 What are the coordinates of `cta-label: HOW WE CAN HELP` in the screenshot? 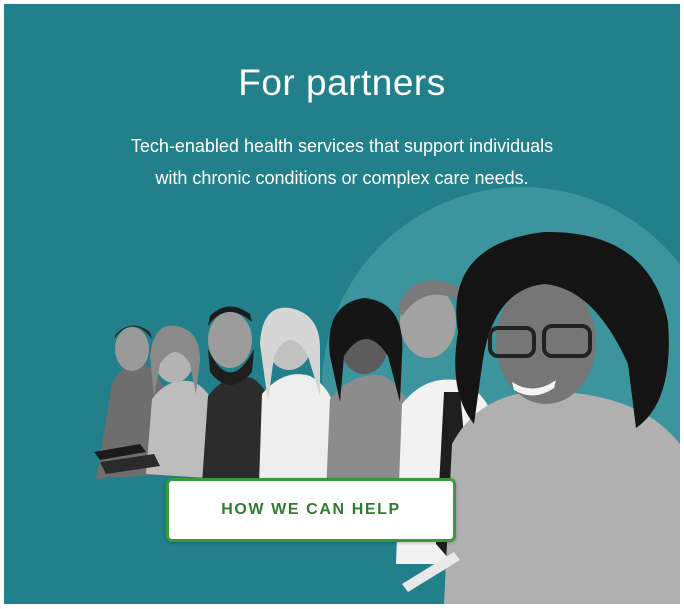 It's located at (311, 509).